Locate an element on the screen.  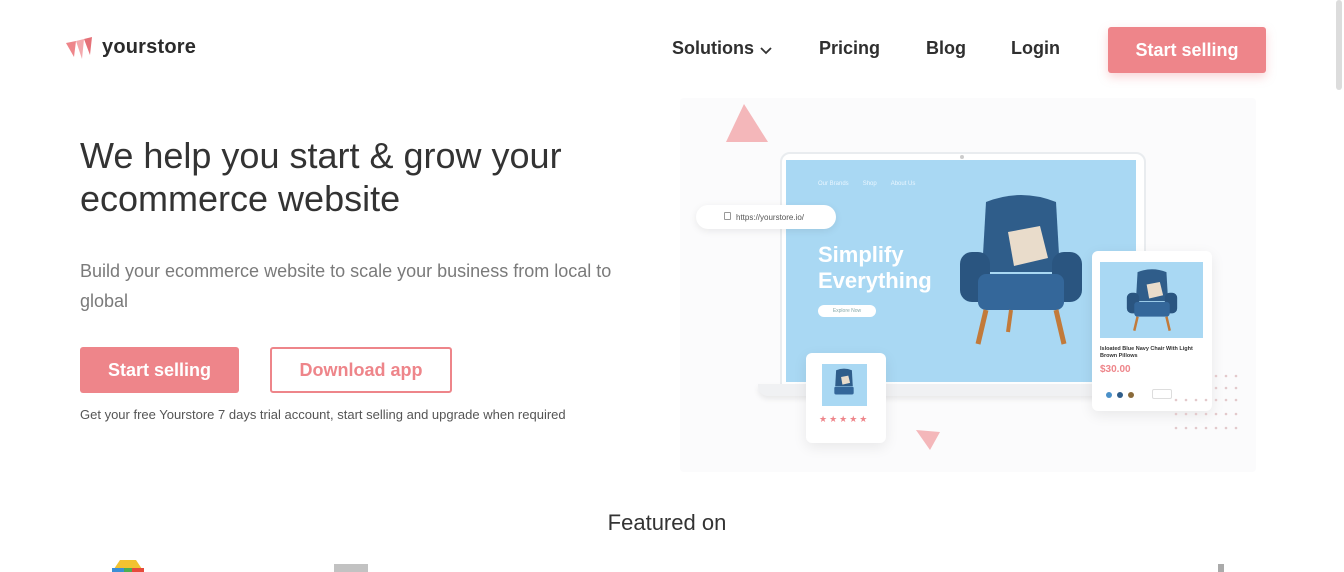
nav-solutions: Solutions is located at coordinates (722, 49).